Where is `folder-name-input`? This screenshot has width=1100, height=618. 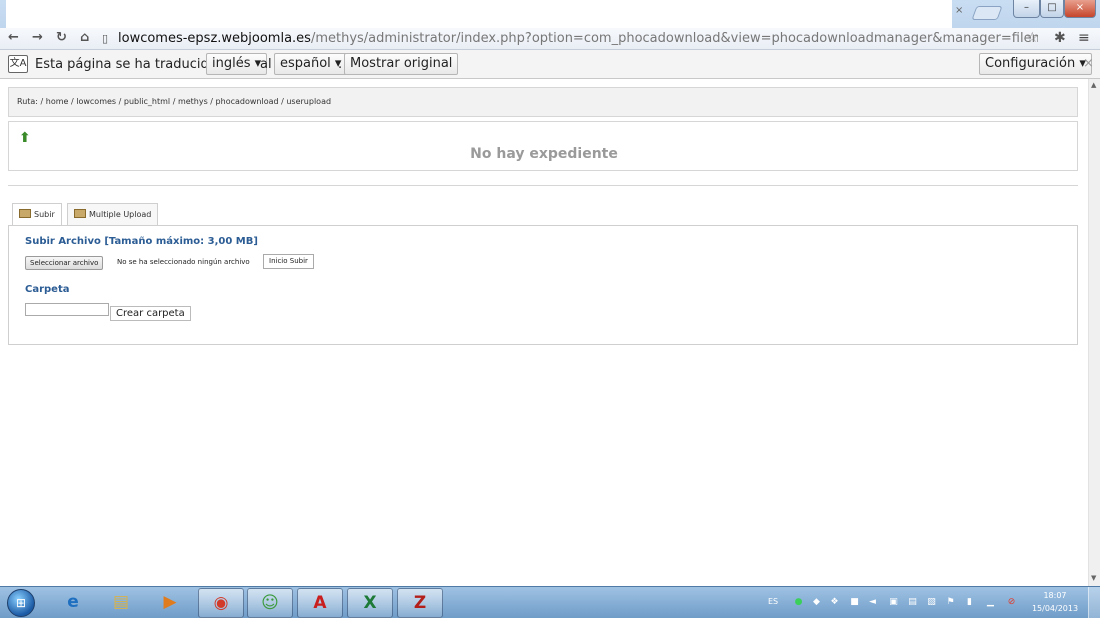
folder-name-input is located at coordinates (67, 309).